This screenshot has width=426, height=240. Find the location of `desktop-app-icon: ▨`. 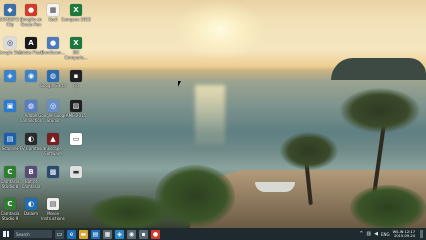

desktop-app-icon: ▨ is located at coordinates (76, 106).